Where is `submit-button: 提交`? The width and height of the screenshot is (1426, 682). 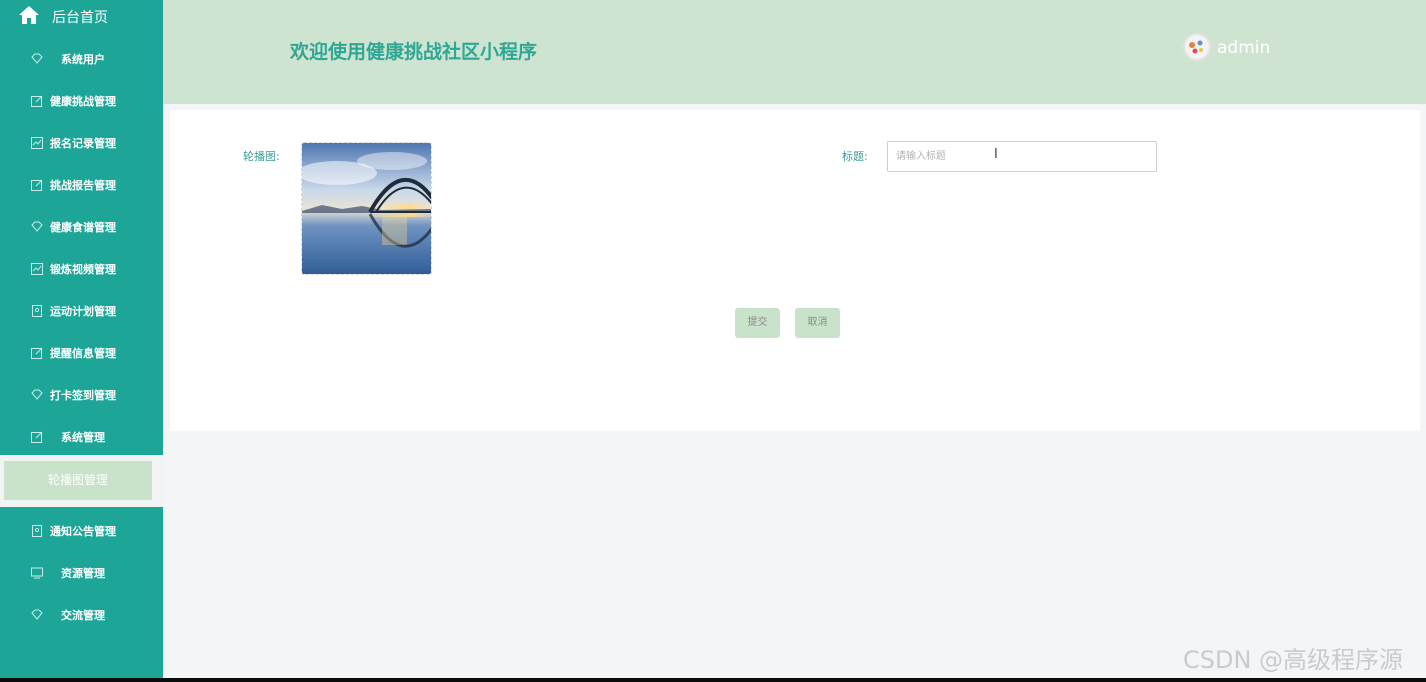
submit-button: 提交 is located at coordinates (757, 323).